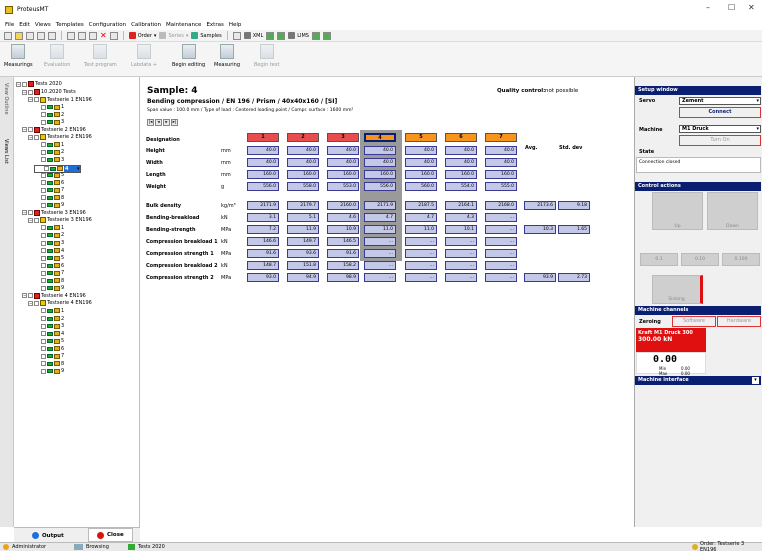 This screenshot has height=553, width=762. What do you see at coordinates (708, 7) in the screenshot?
I see `minimize-button: –` at bounding box center [708, 7].